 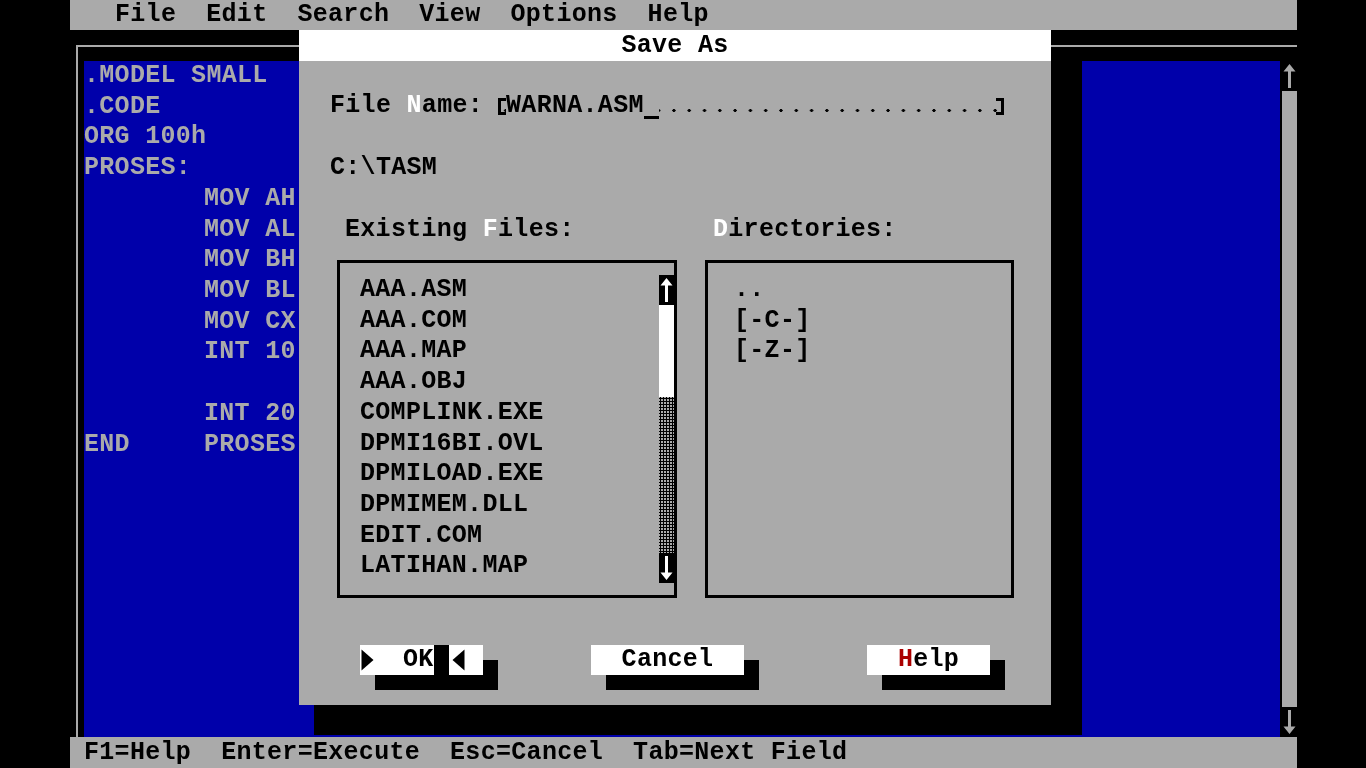 I want to click on files-list: AAA.ASM AAA.COM AAA.MAP AAA.OBJ COMPLINK.EXE DPMI16BI.OVL DPMILOAD.EXE DPMIMEM.DLL EDIT.COM LATIHAN.MAP, so click(x=507, y=429).